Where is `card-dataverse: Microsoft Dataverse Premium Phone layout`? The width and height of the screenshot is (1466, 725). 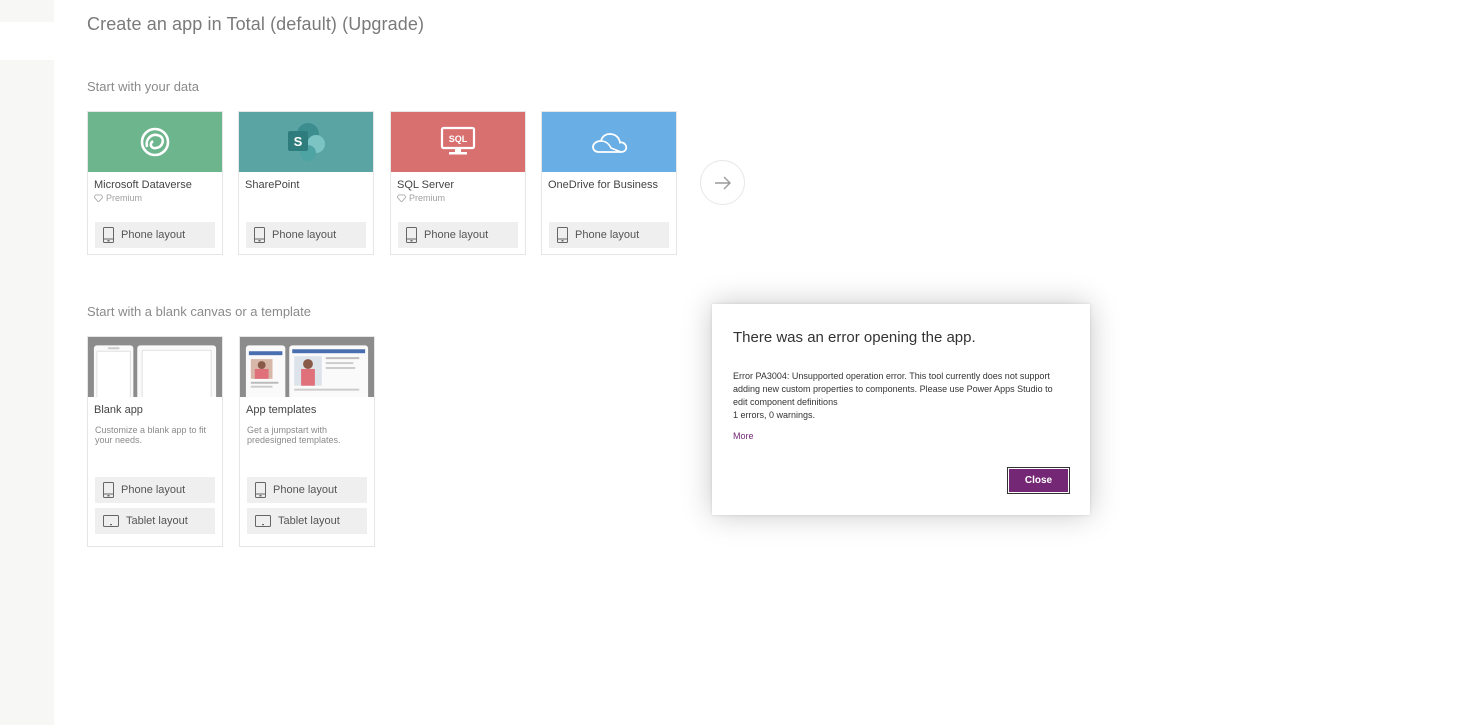 card-dataverse: Microsoft Dataverse Premium Phone layout is located at coordinates (155, 183).